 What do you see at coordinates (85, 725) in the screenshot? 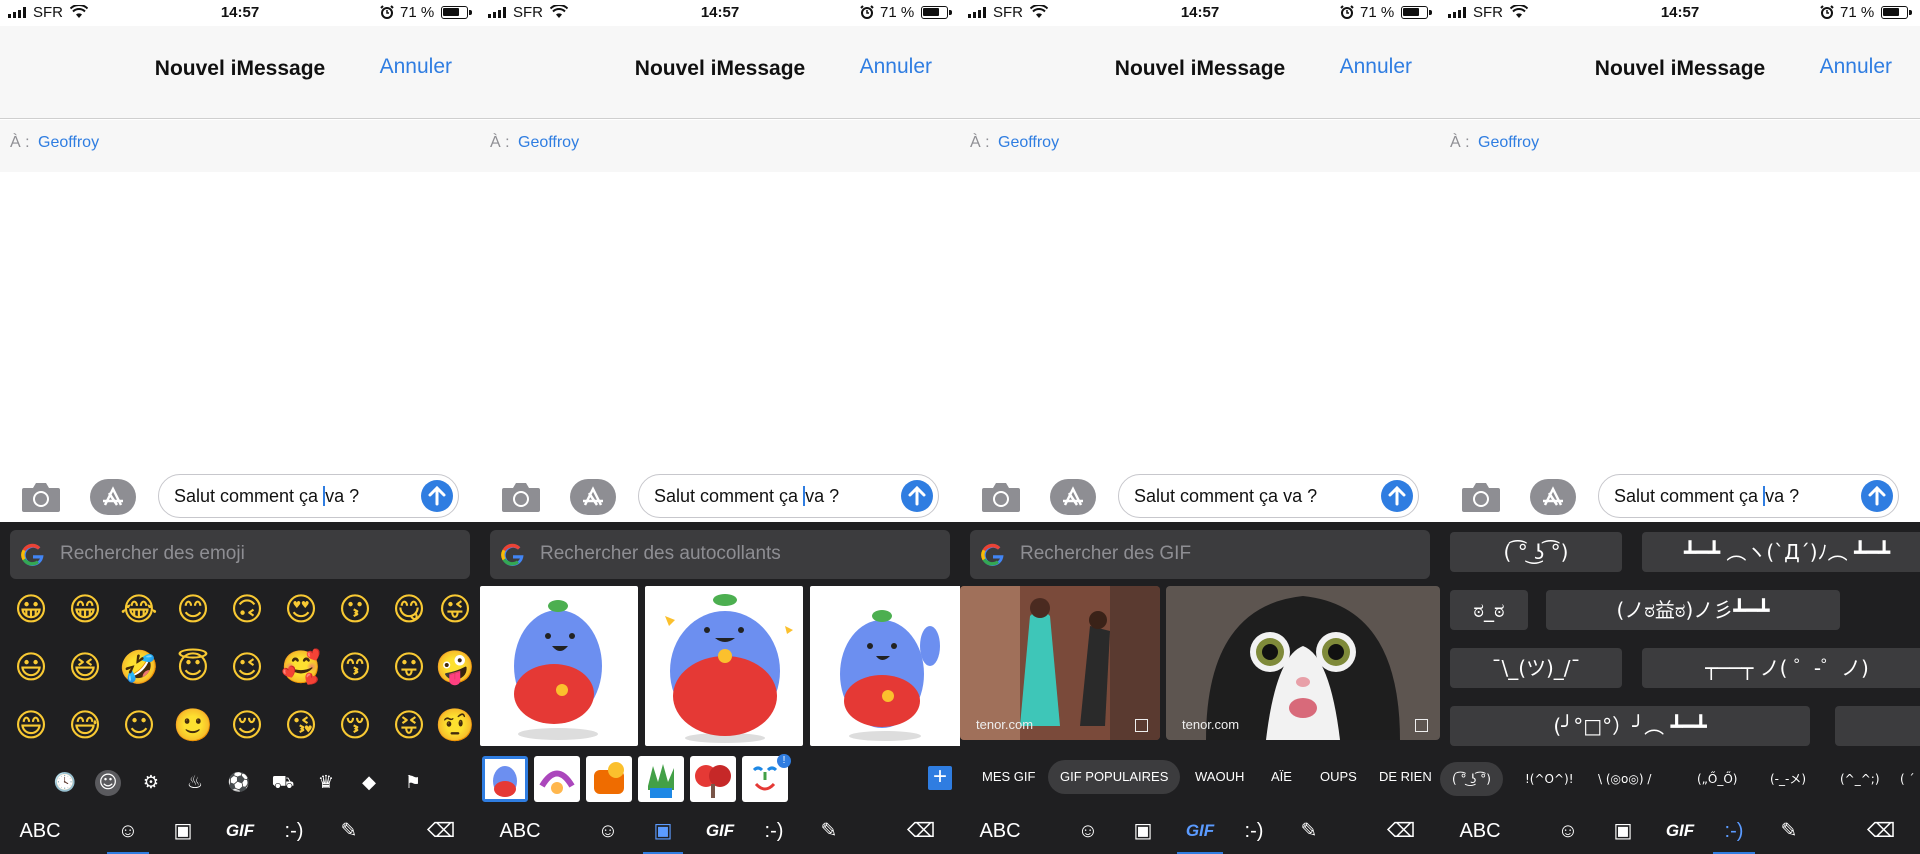
I see `emoji-key: 😅` at bounding box center [85, 725].